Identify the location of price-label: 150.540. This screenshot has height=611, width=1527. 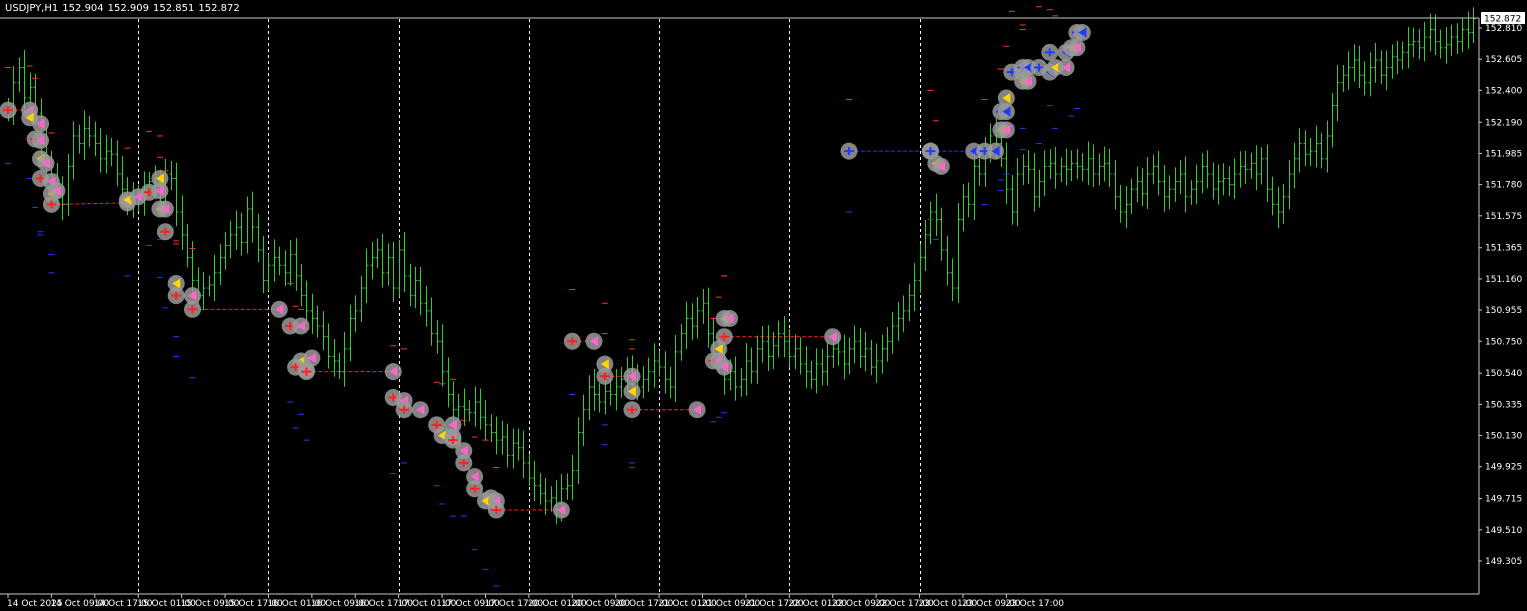
(1503, 374).